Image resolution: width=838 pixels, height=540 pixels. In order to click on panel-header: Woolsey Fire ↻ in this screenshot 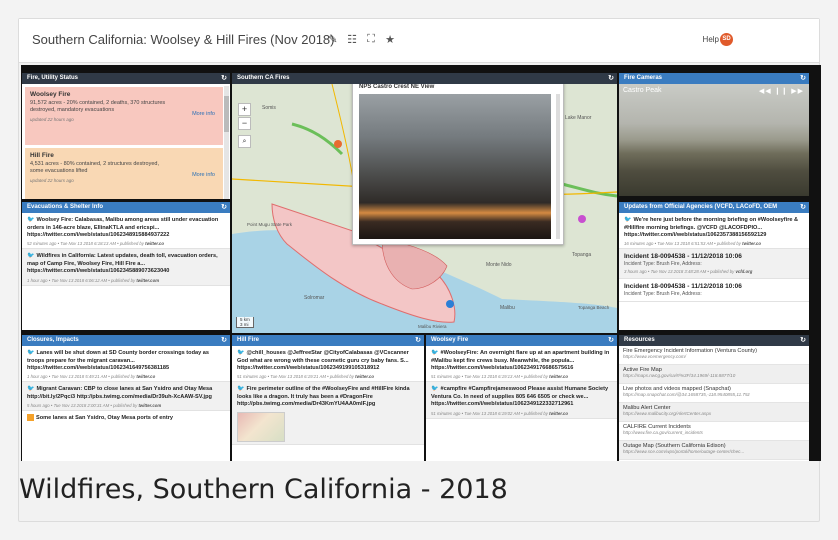, I will do `click(521, 340)`.